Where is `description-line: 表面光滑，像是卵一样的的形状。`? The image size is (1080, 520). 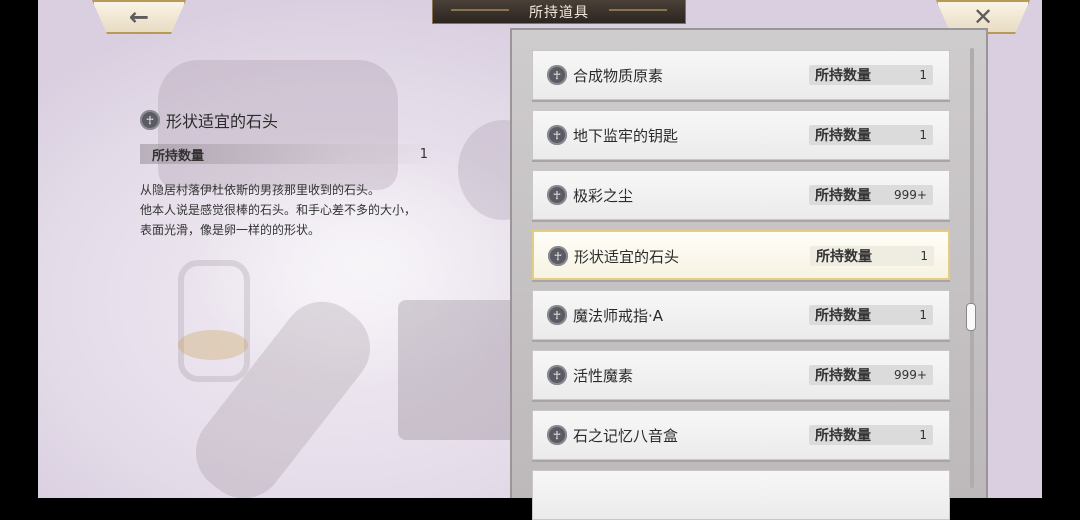 description-line: 表面光滑，像是卵一样的的形状。 is located at coordinates (230, 230).